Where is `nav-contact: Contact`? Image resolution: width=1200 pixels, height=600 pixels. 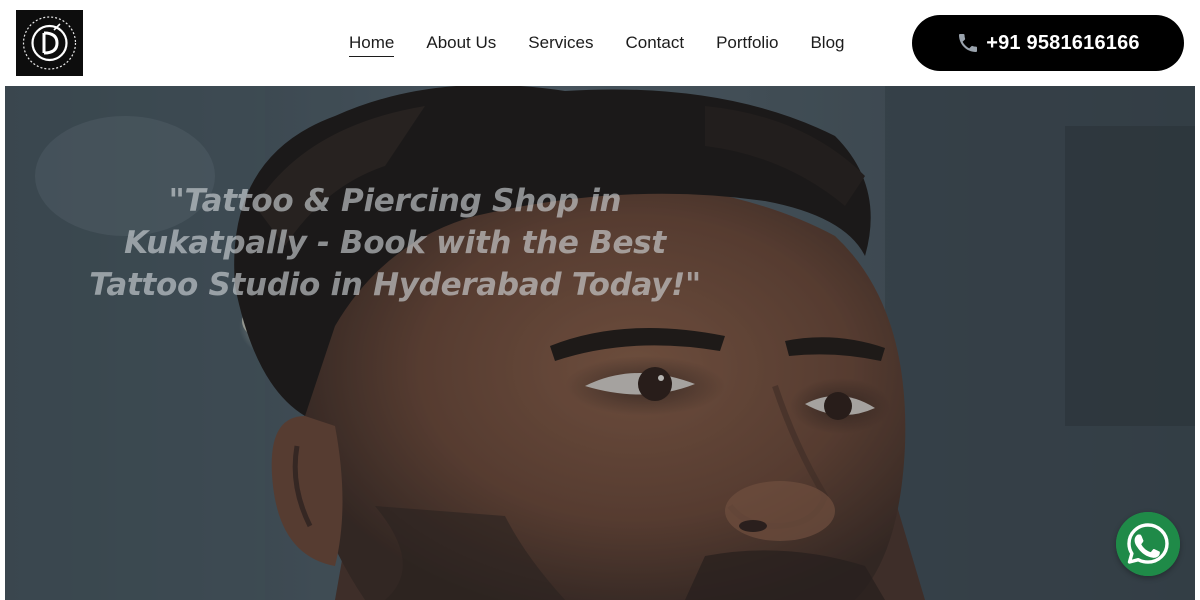
nav-contact: Contact is located at coordinates (654, 44).